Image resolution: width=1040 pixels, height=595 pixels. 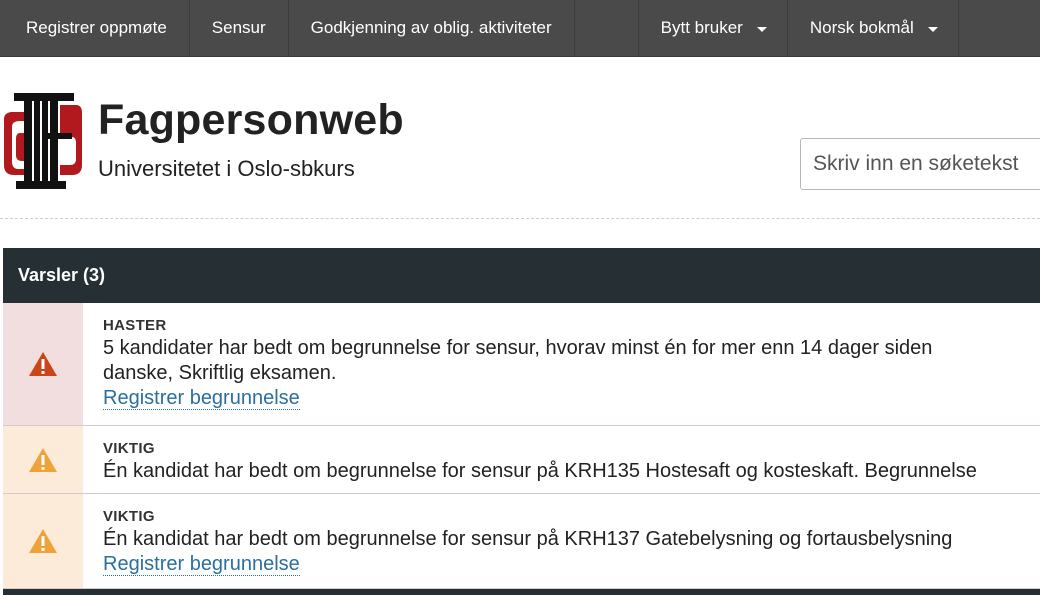 I want to click on alert-level: HASTER, so click(x=135, y=325).